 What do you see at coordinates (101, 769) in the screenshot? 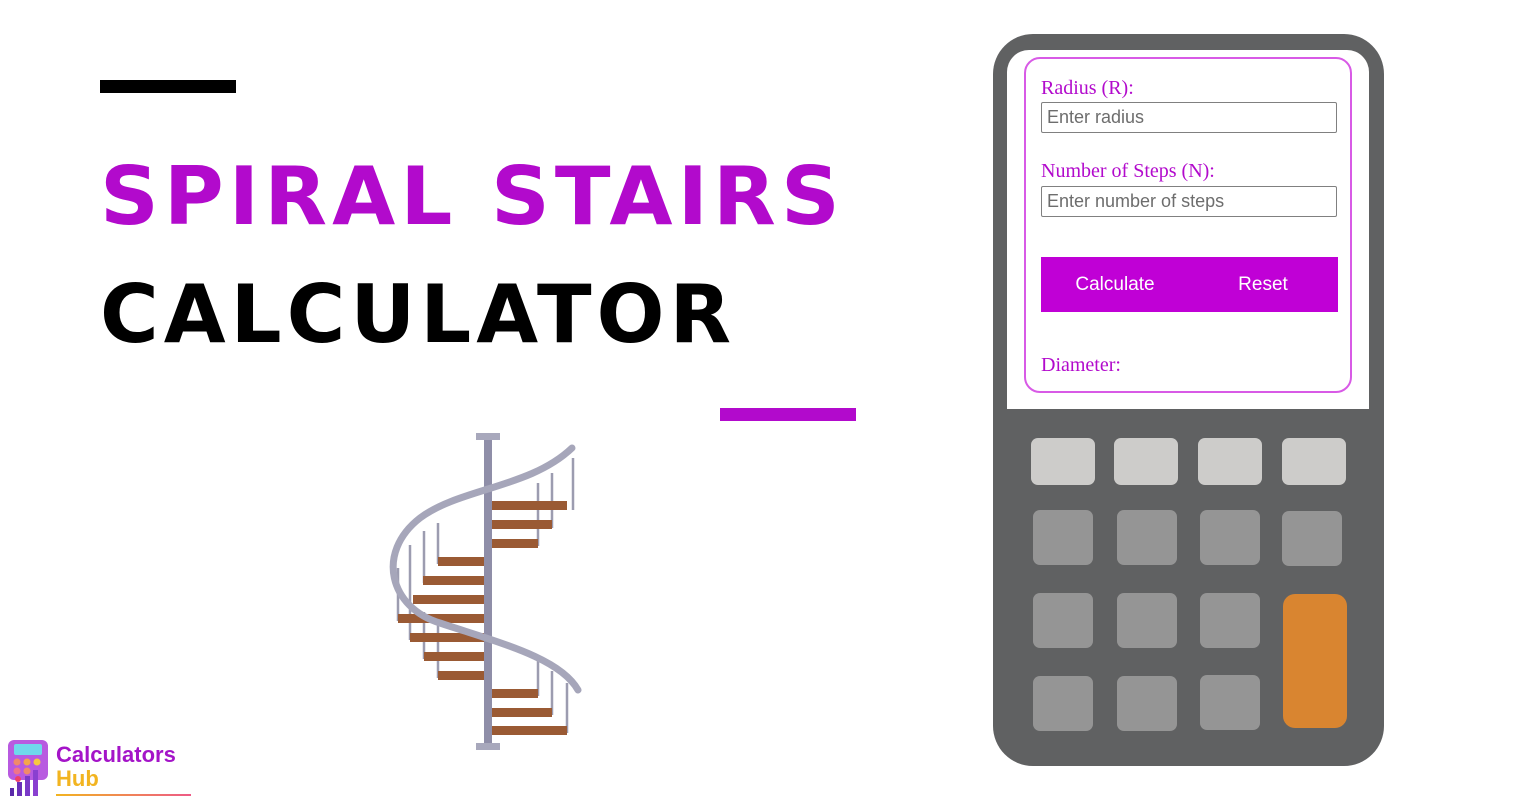
I see `calculators-hub-logo: Calculators Hub` at bounding box center [101, 769].